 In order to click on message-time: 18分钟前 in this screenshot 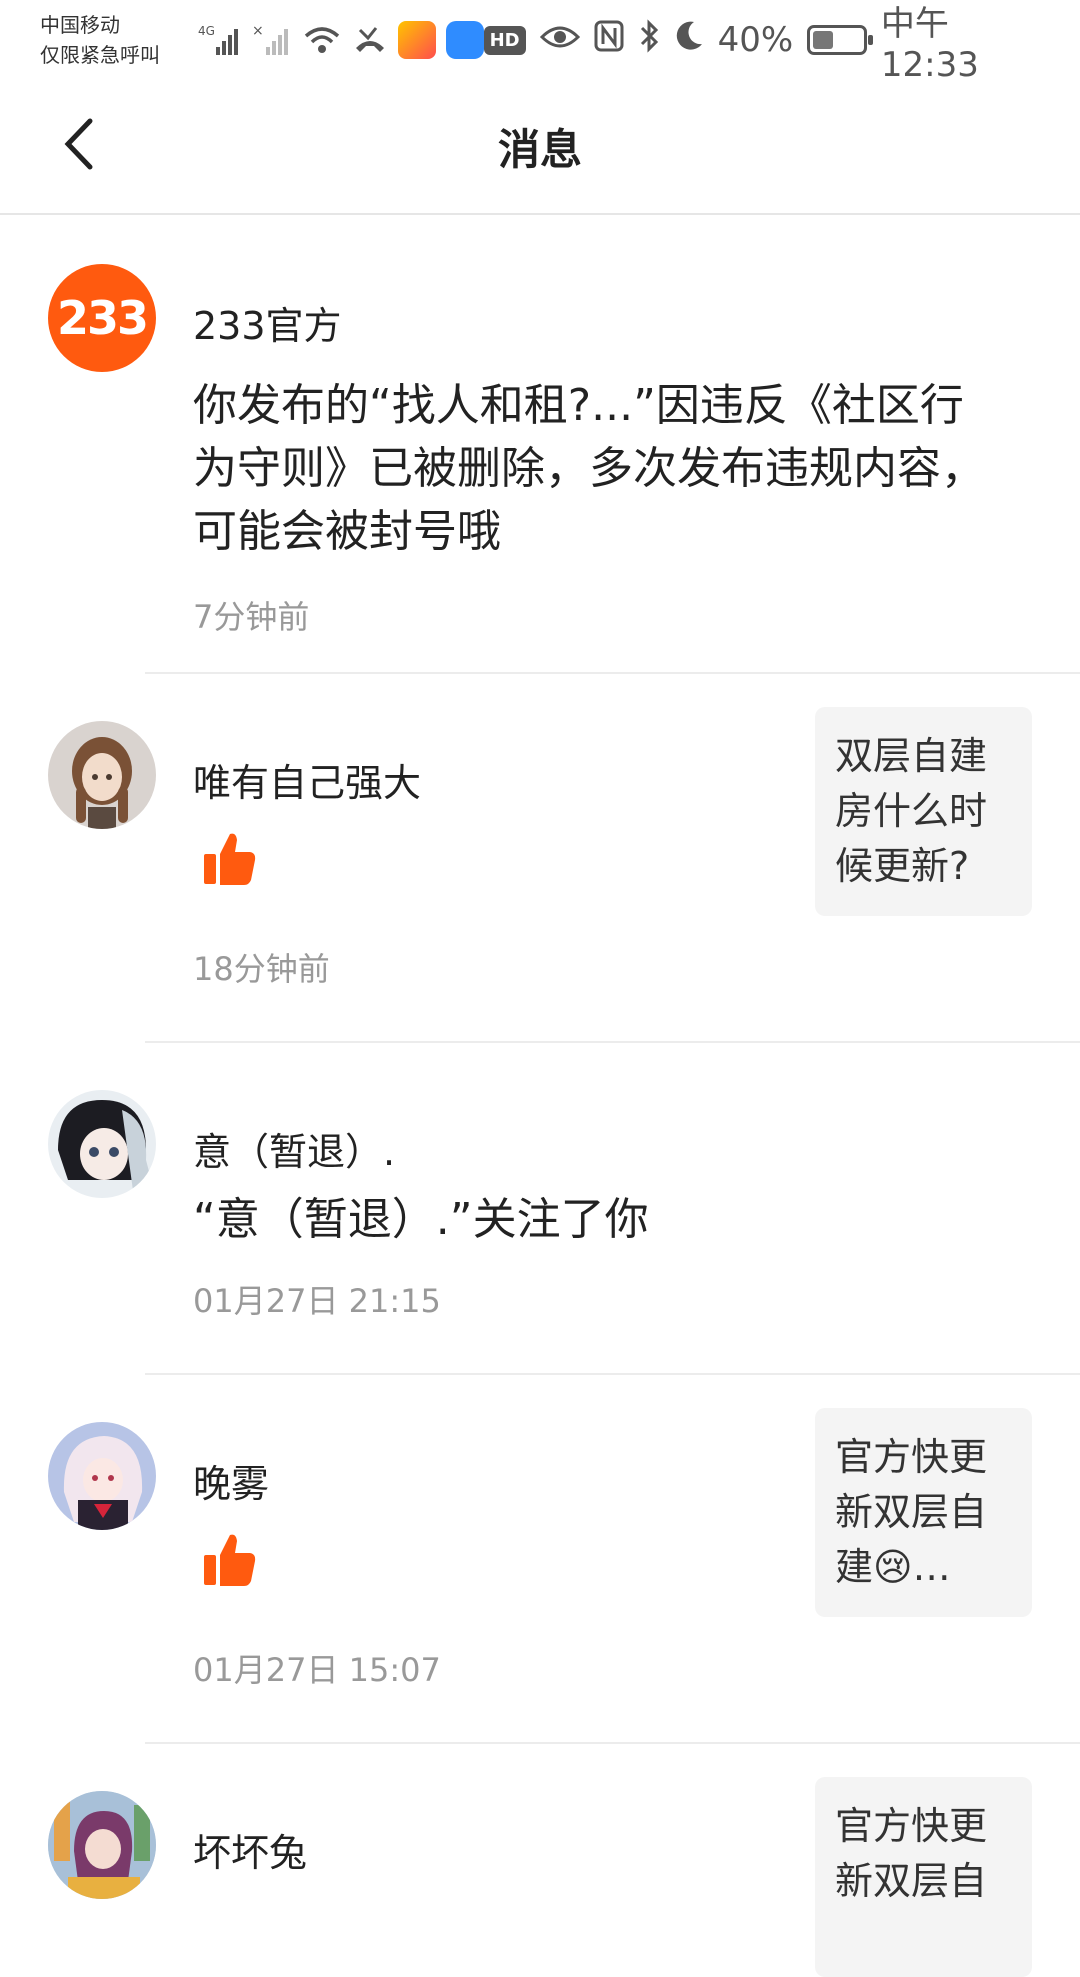, I will do `click(261, 969)`.